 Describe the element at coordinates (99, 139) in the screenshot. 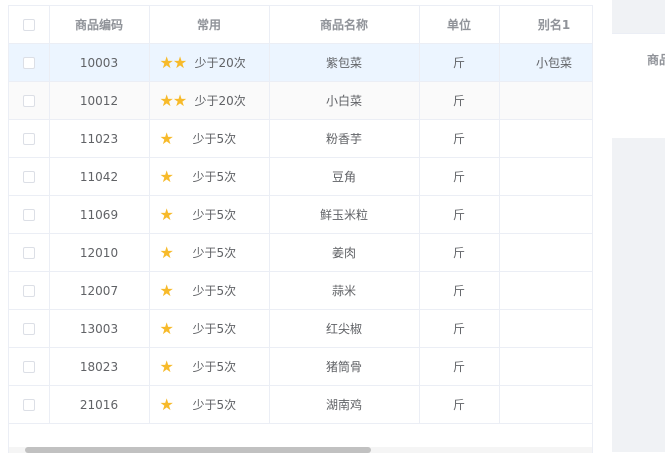

I see `code-cell: 11023` at that location.